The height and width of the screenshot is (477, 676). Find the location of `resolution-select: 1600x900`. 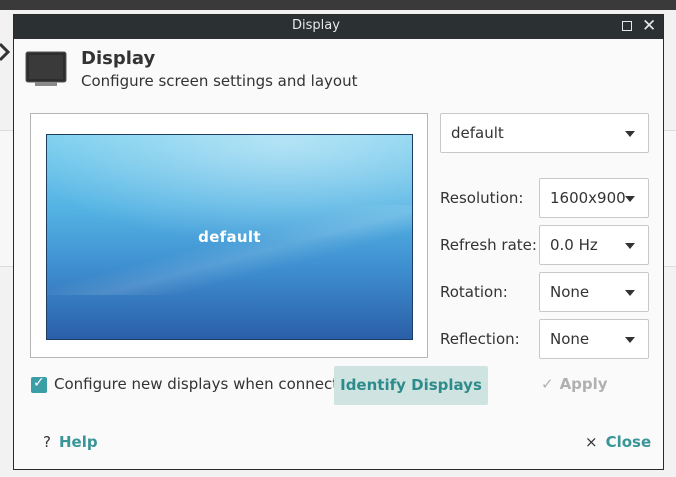

resolution-select: 1600x900 is located at coordinates (594, 198).